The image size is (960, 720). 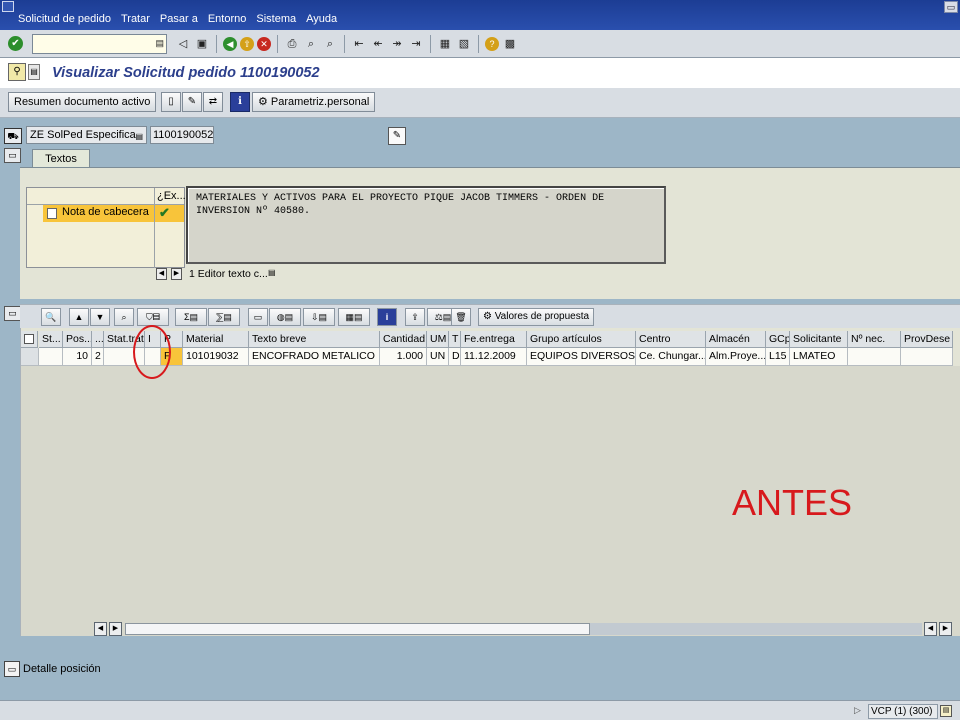 What do you see at coordinates (100, 317) in the screenshot?
I see `sort-desc-icon: ▼` at bounding box center [100, 317].